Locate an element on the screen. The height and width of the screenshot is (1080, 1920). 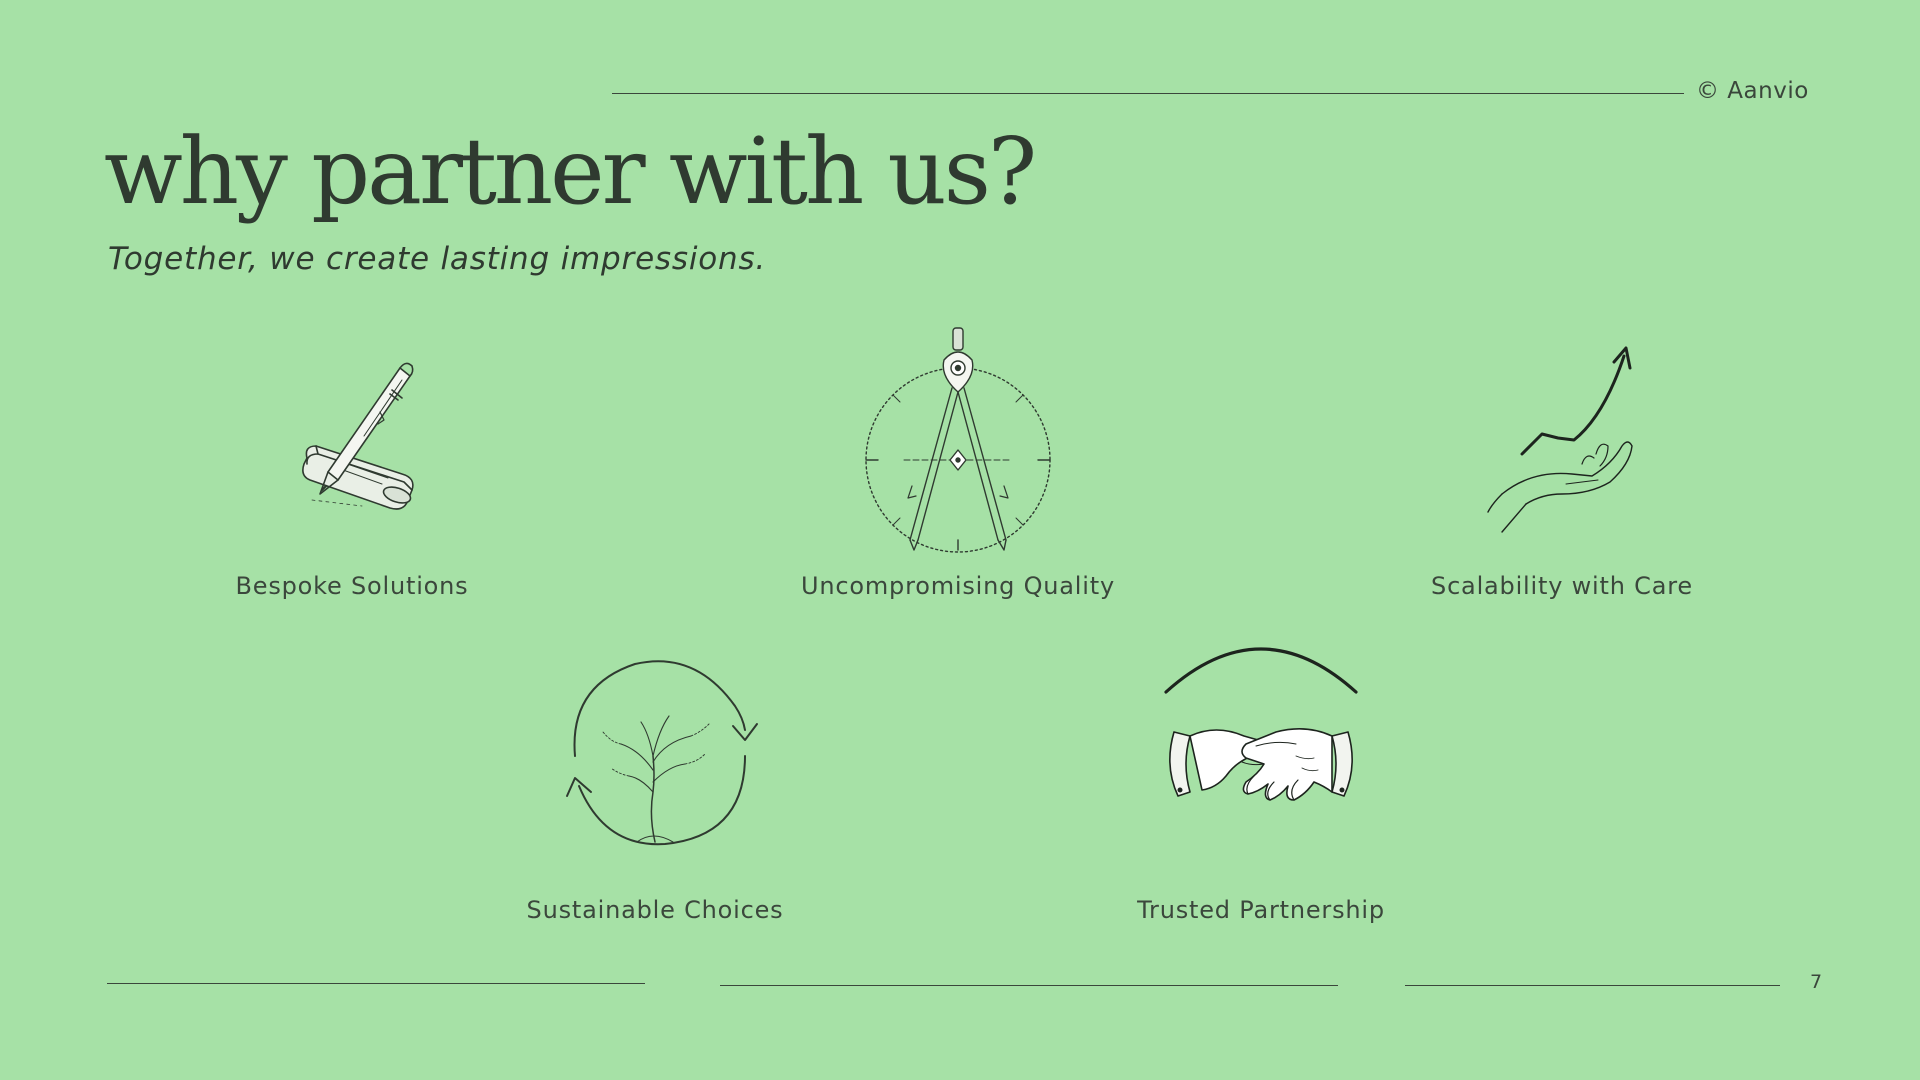
hand-with-rising-arrow-icon is located at coordinates (1560, 439).